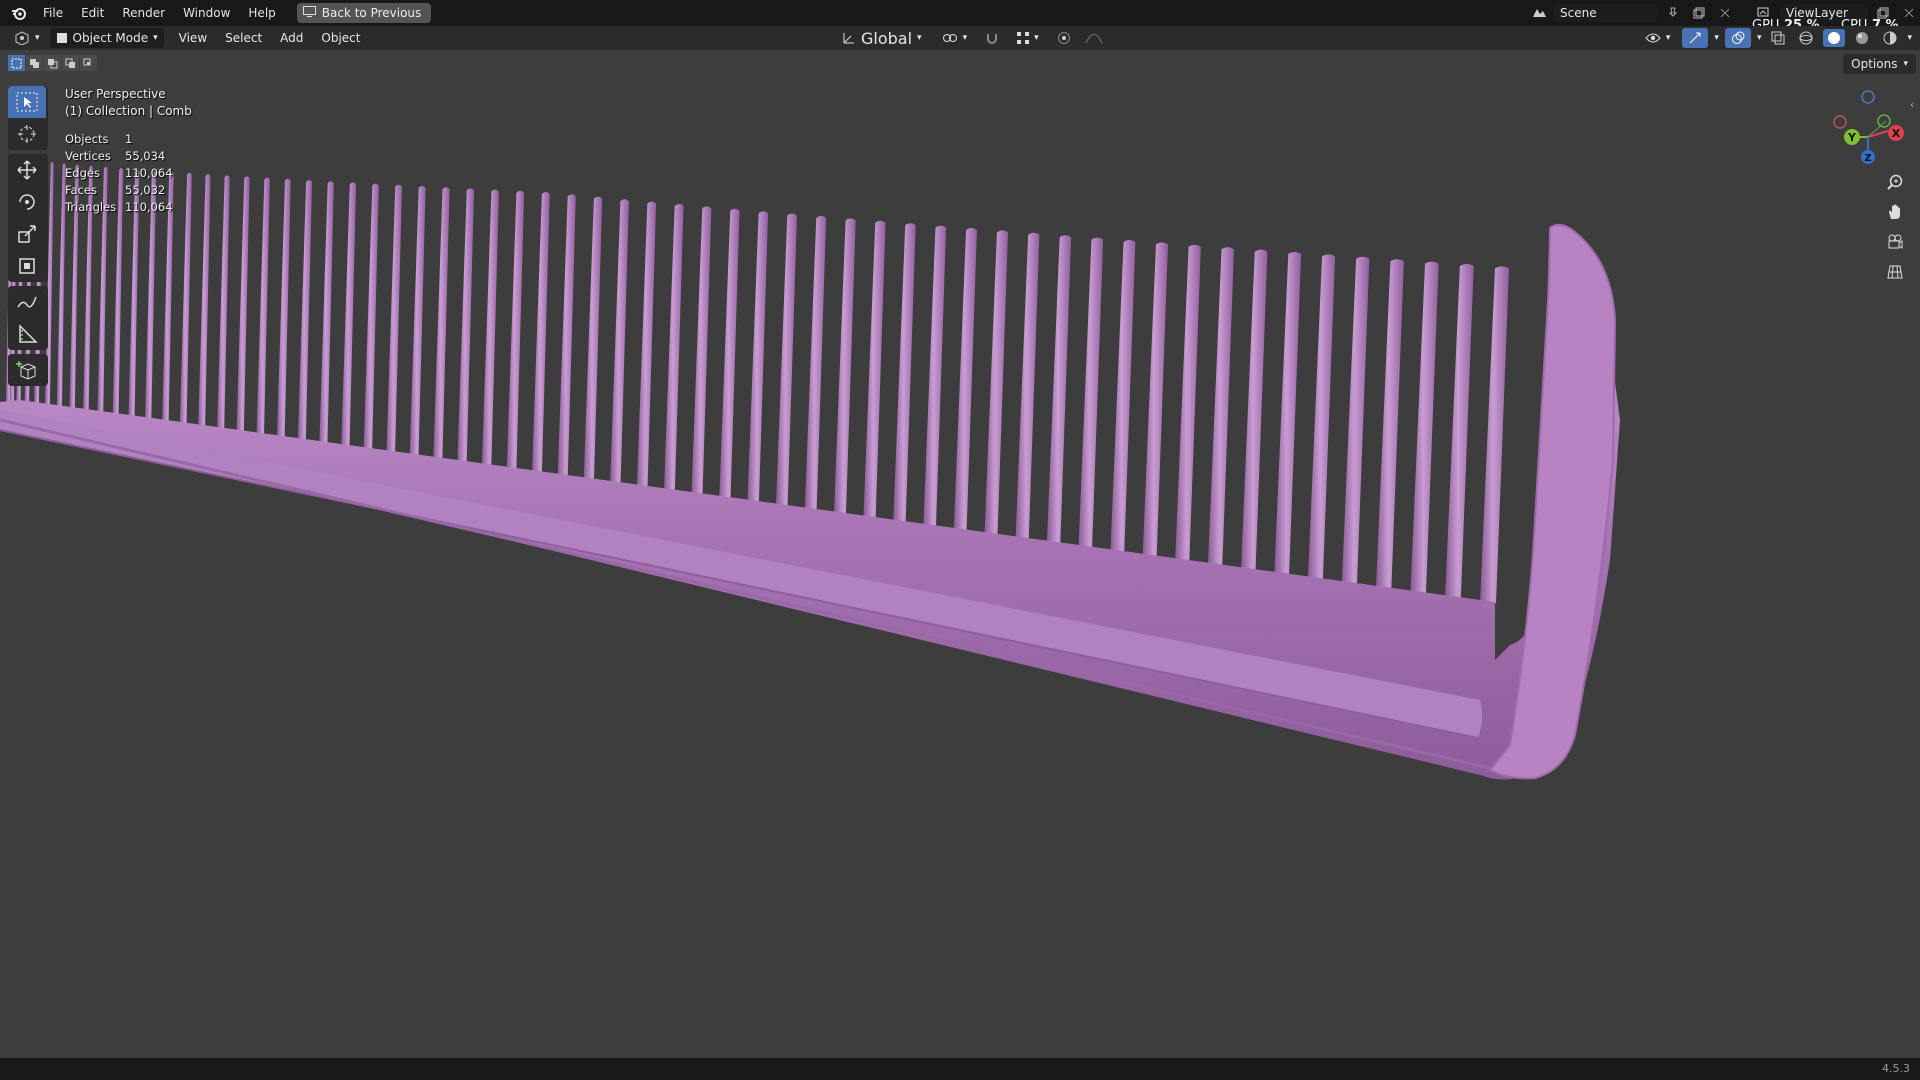 The height and width of the screenshot is (1080, 1920). Describe the element at coordinates (949, 38) in the screenshot. I see `pivot-icon` at that location.